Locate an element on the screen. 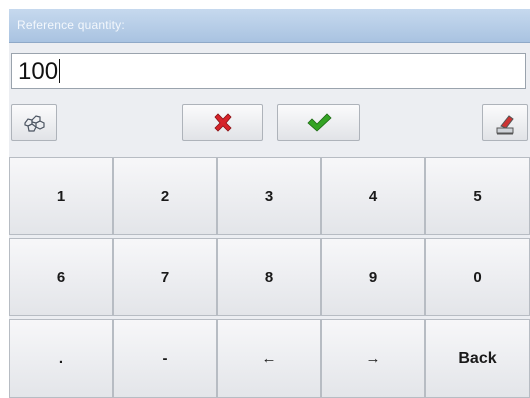  dialog-title: Reference quantity: is located at coordinates (71, 25).